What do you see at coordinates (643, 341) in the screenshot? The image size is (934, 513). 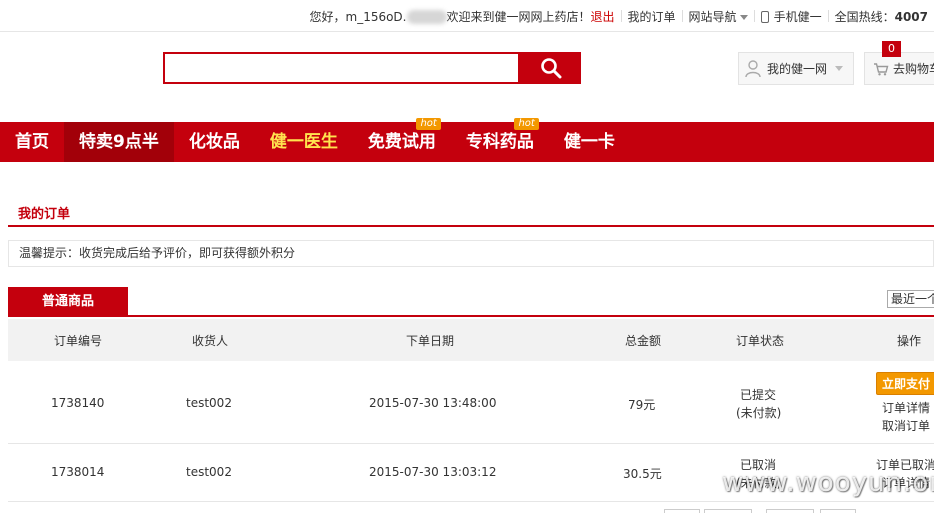 I see `column-header: 总金额` at bounding box center [643, 341].